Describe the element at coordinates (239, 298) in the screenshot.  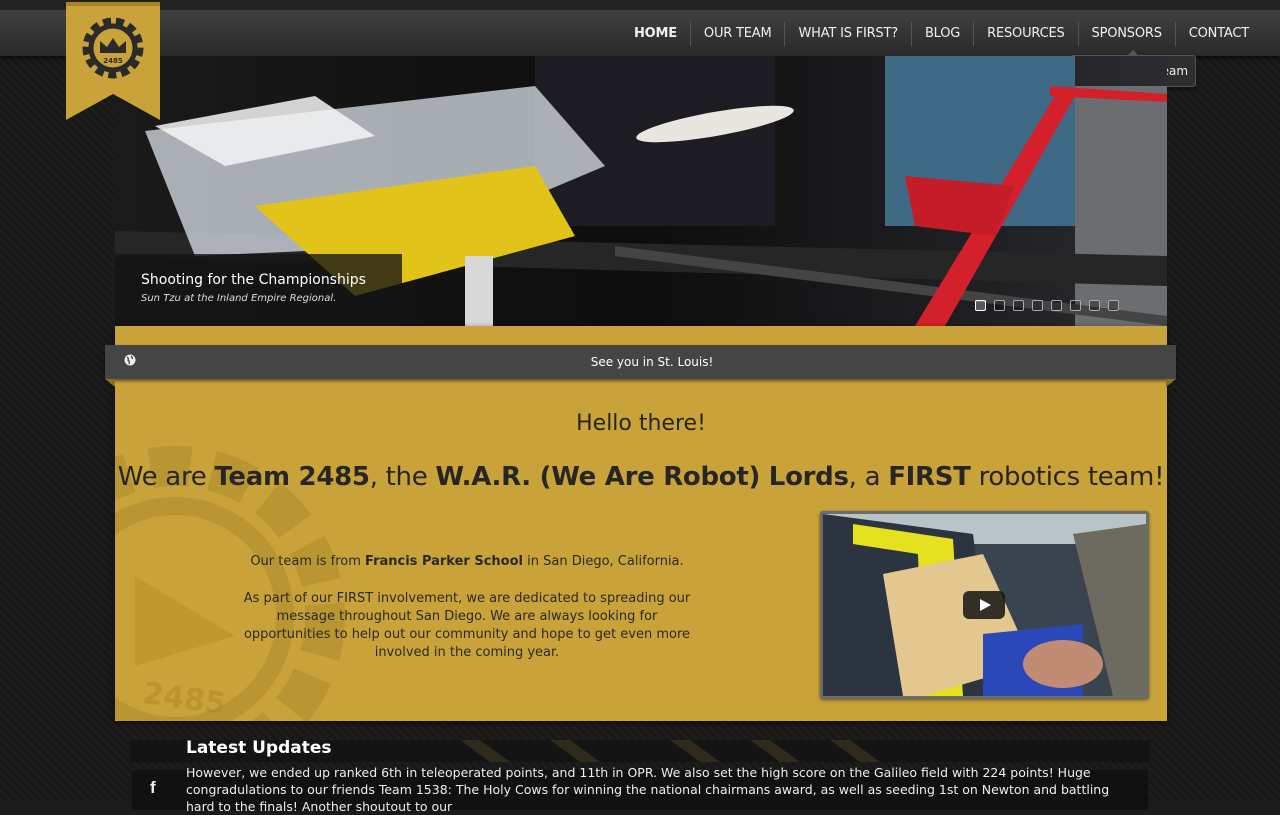
I see `slide-caption-subtitle: Sun Tzu at the Inland Empire Regional.` at that location.